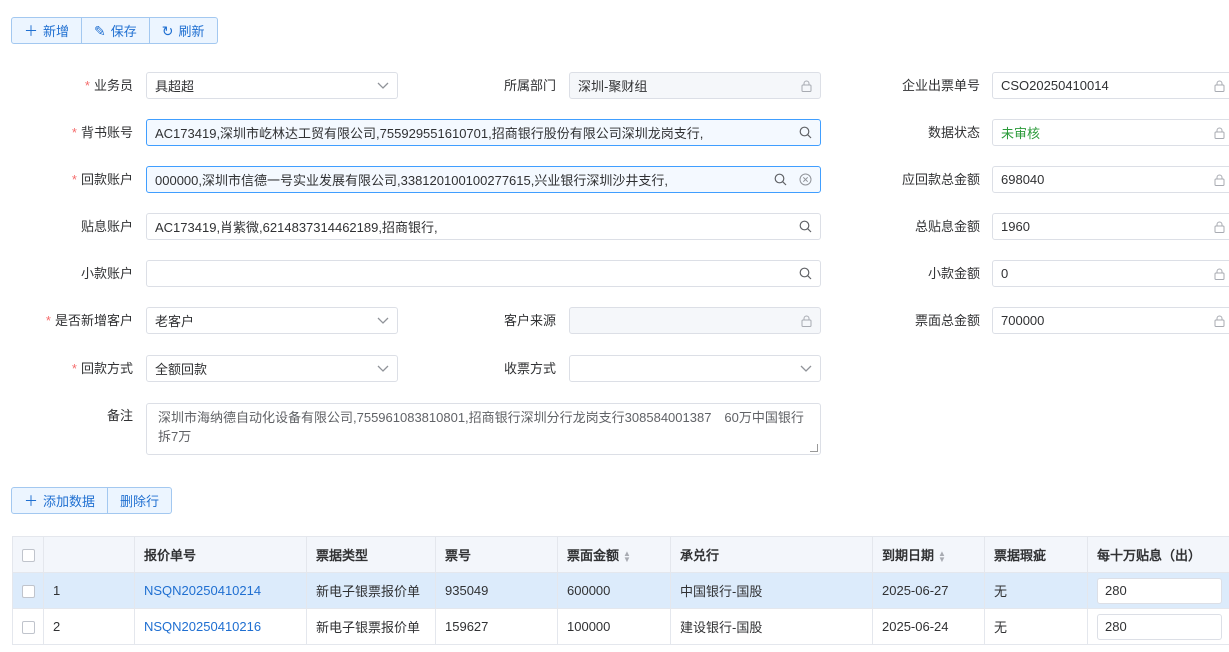 This screenshot has width=1229, height=652. I want to click on add-button: ＋ 新增, so click(47, 30).